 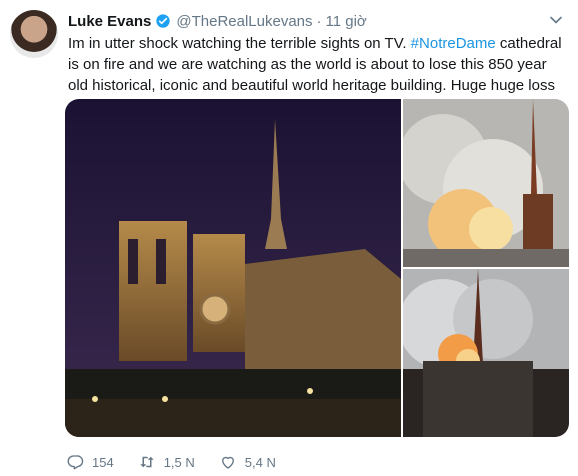 I want to click on like-count: 5,4 N, so click(x=260, y=462).